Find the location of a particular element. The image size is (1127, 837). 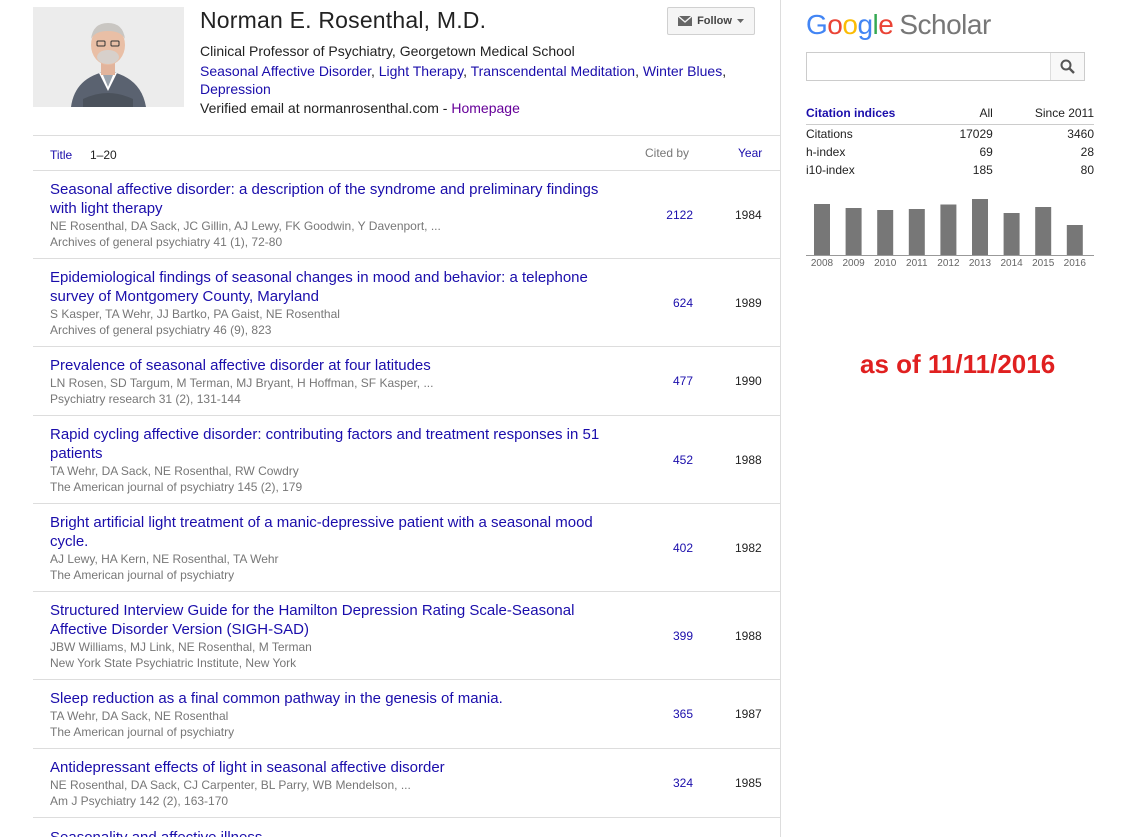

citation-row: Citations 17029 3460 is located at coordinates (950, 134).